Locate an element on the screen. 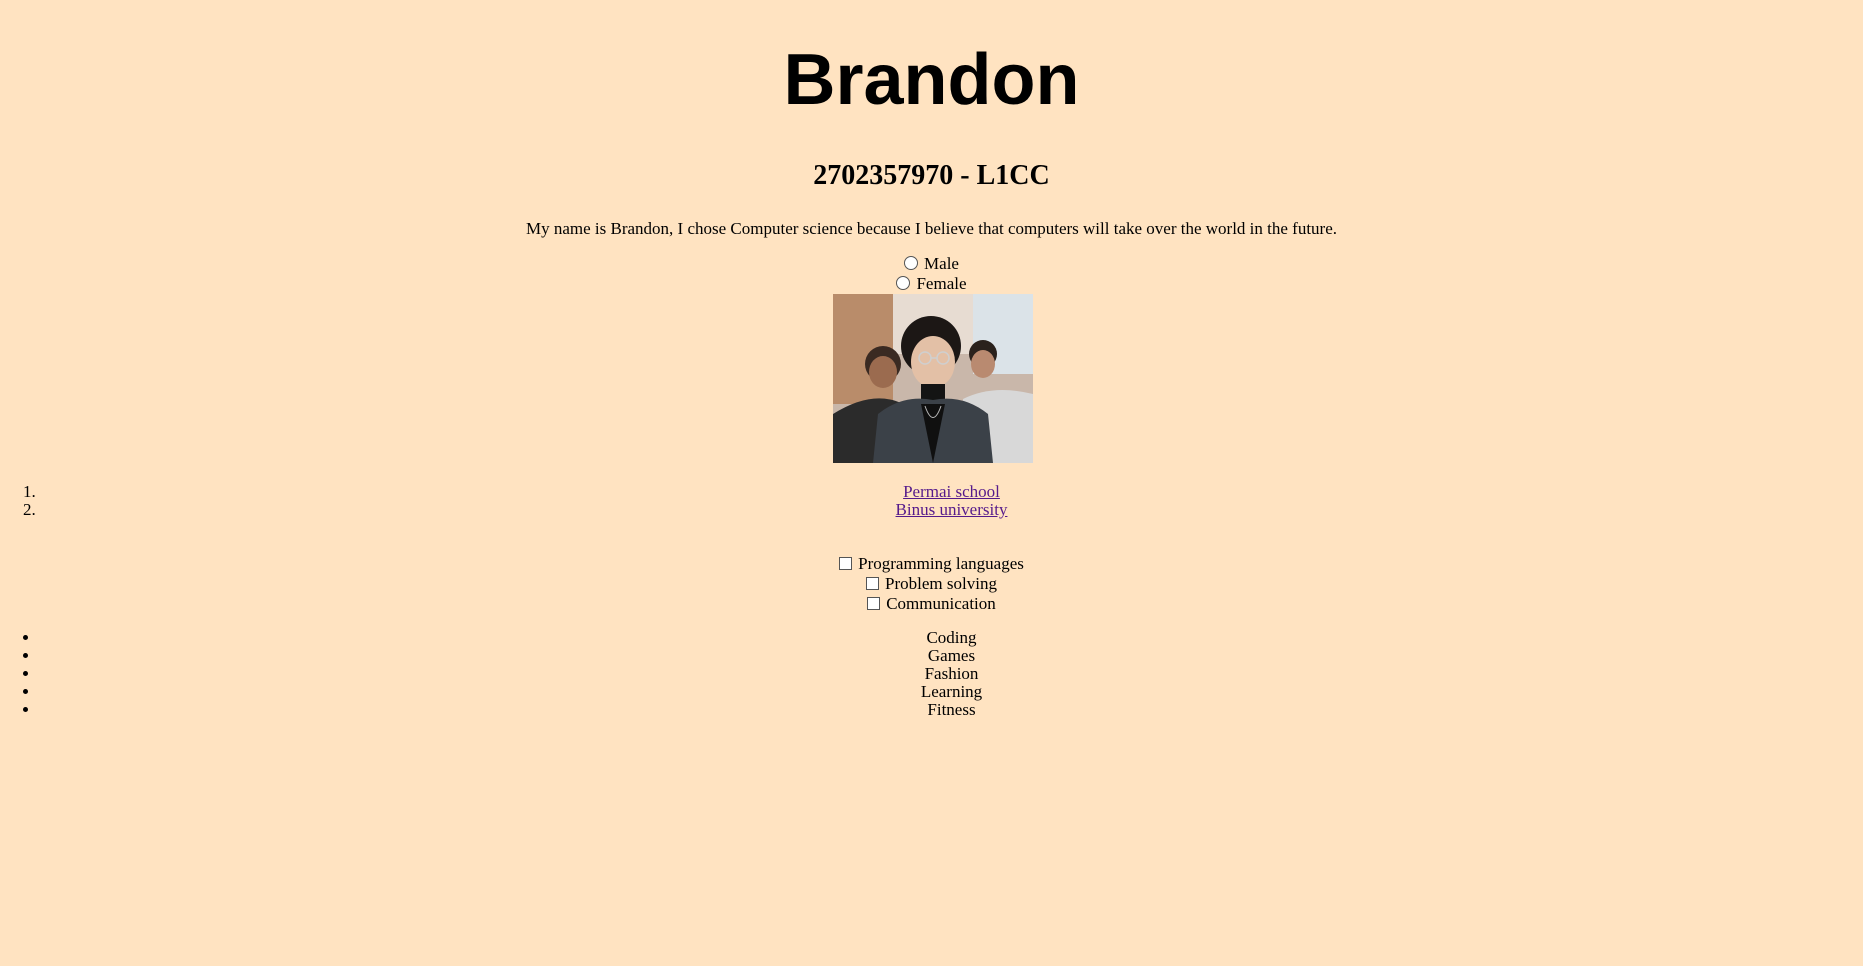 The height and width of the screenshot is (966, 1863). list-item: Fashion is located at coordinates (951, 674).